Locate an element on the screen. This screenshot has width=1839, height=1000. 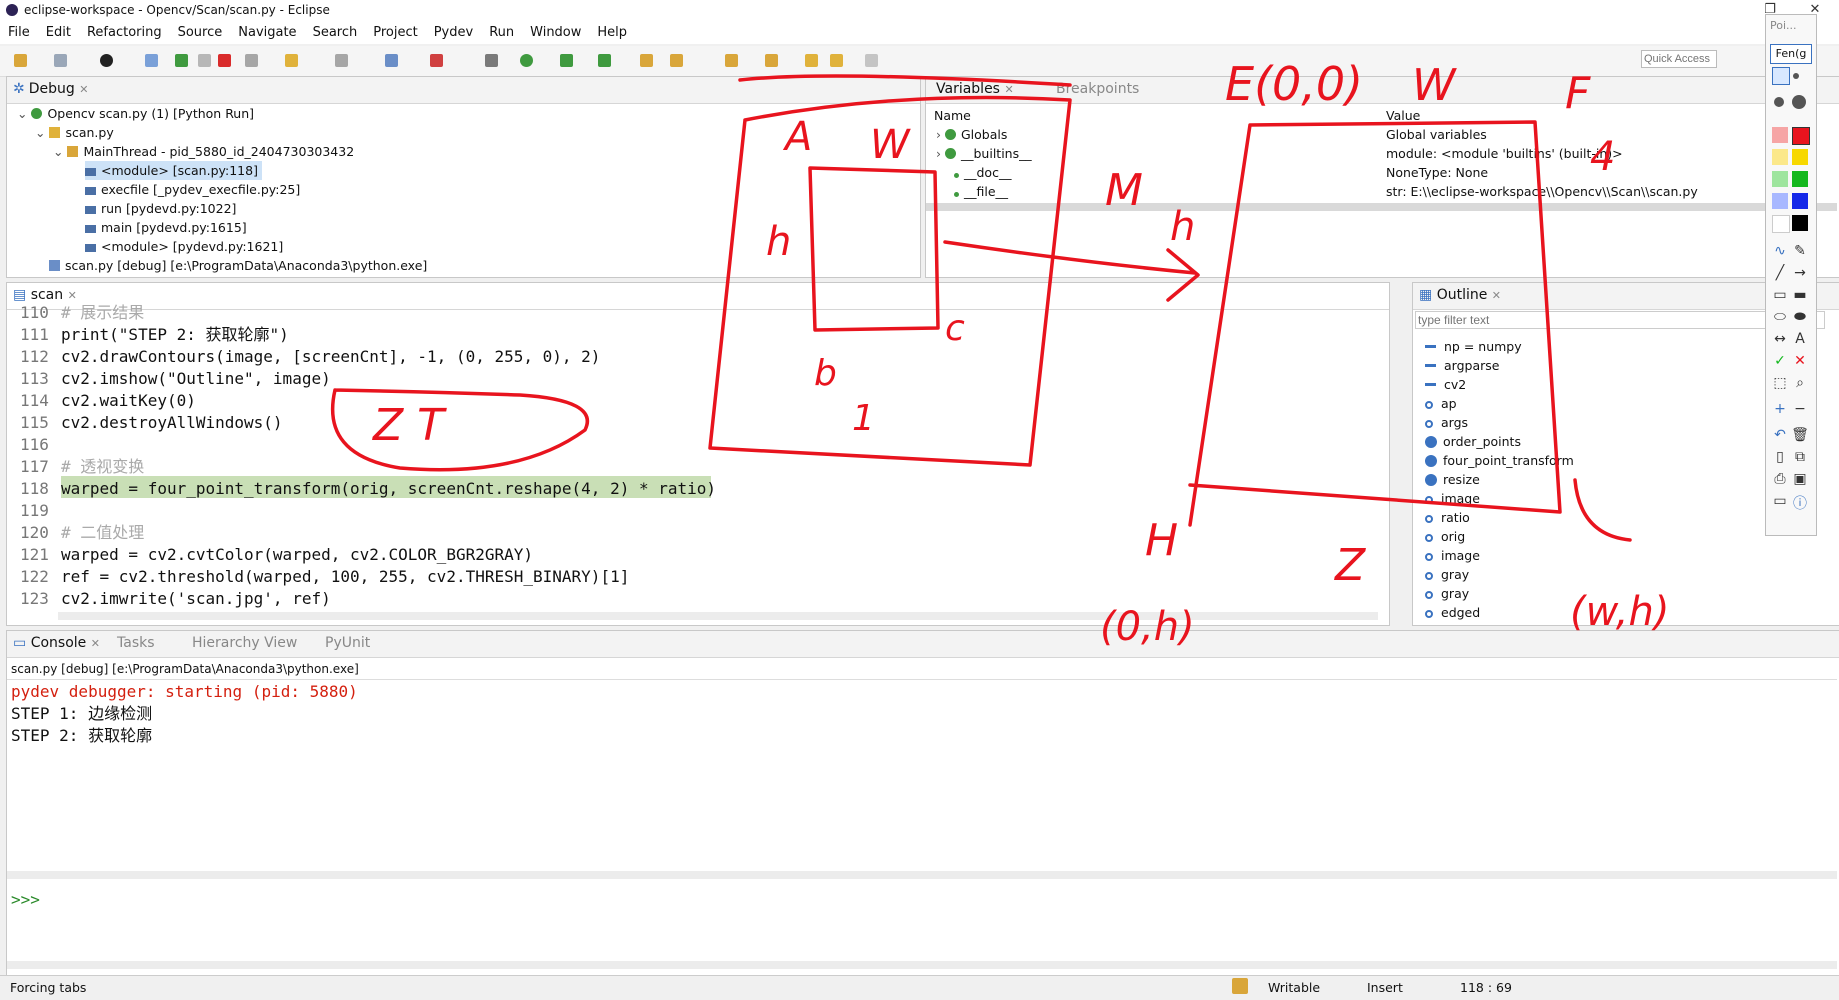
annotation-arrow is located at coordinates (1071, 271).